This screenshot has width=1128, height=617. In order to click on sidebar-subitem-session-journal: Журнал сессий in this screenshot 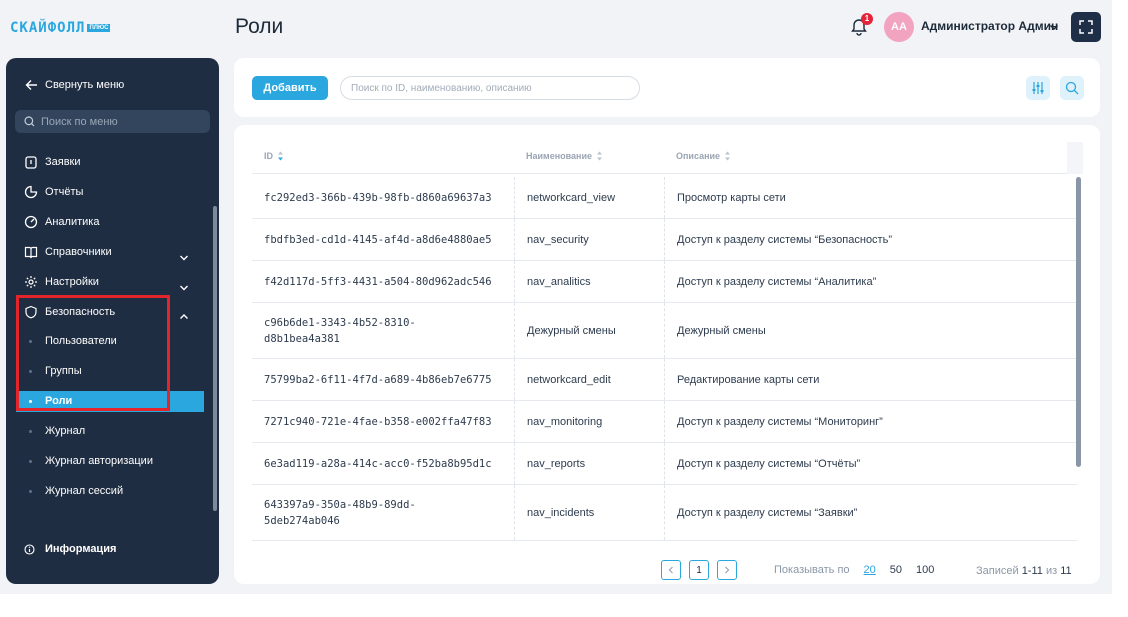, I will do `click(109, 491)`.